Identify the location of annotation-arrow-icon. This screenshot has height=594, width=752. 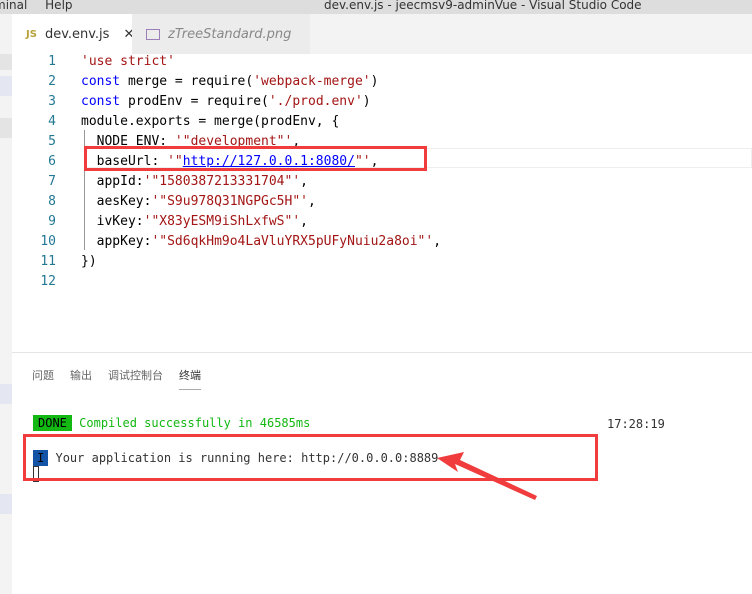
(487, 476).